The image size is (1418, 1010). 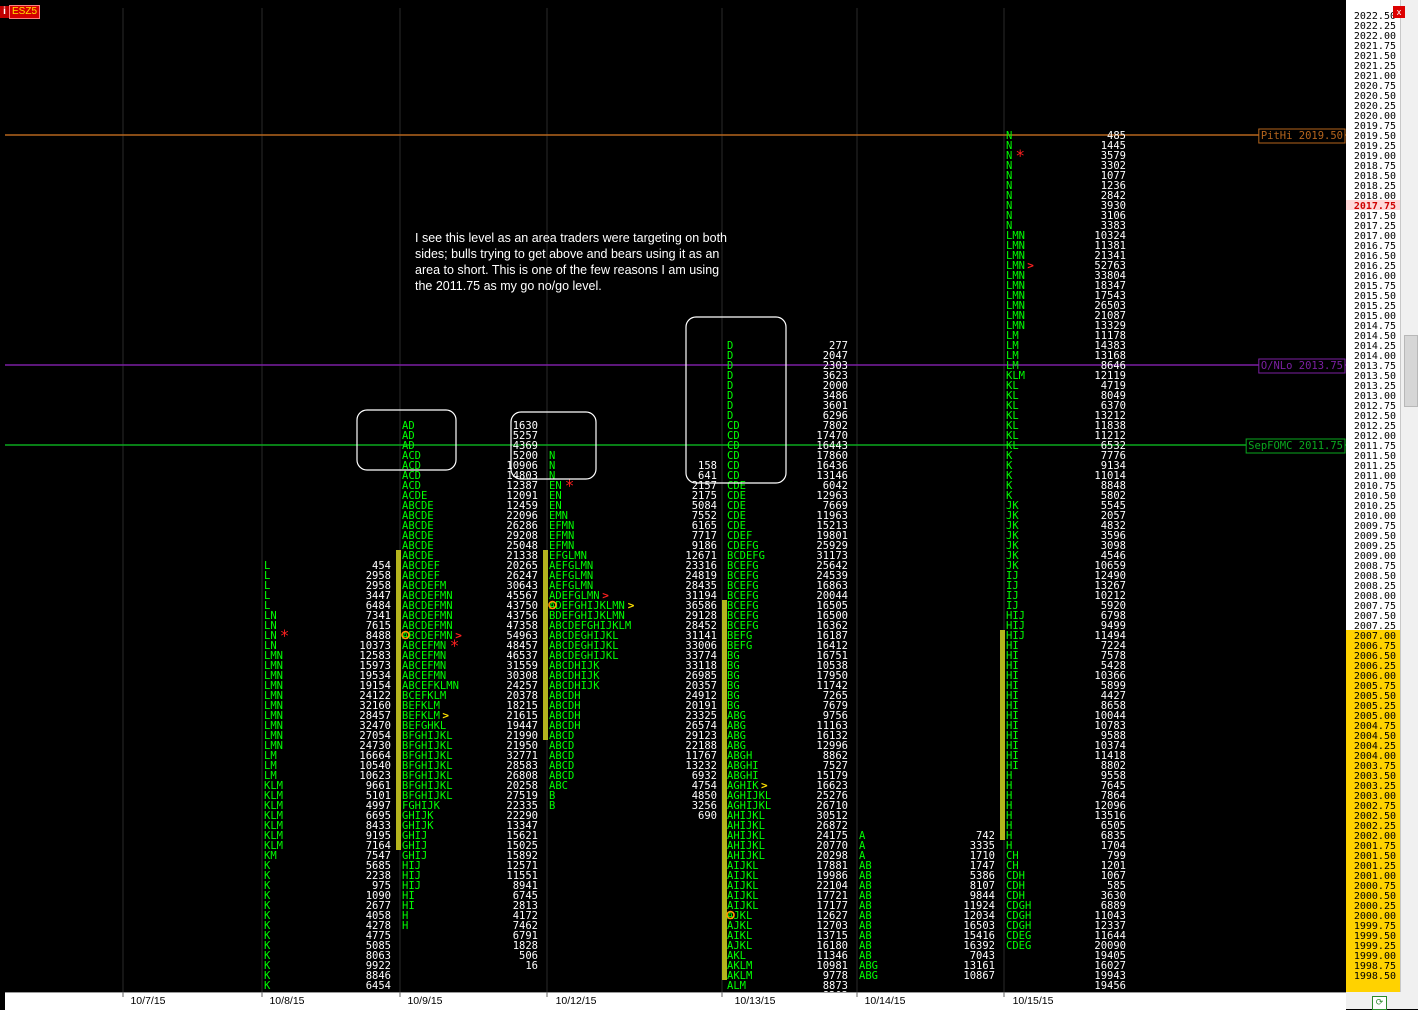 What do you see at coordinates (378, 986) in the screenshot?
I see `volume-value: 6454` at bounding box center [378, 986].